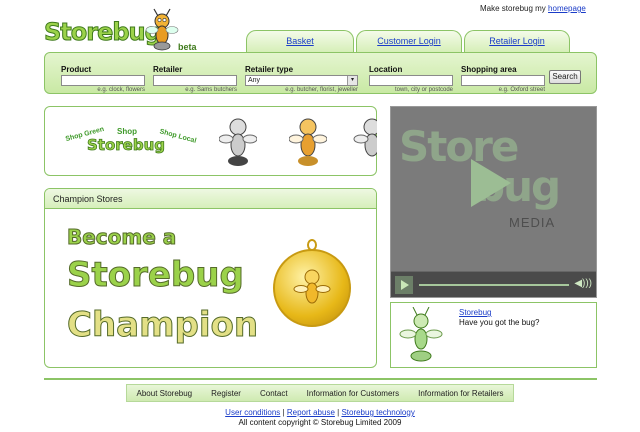 The image size is (640, 432). Describe the element at coordinates (404, 285) in the screenshot. I see `play-button` at that location.